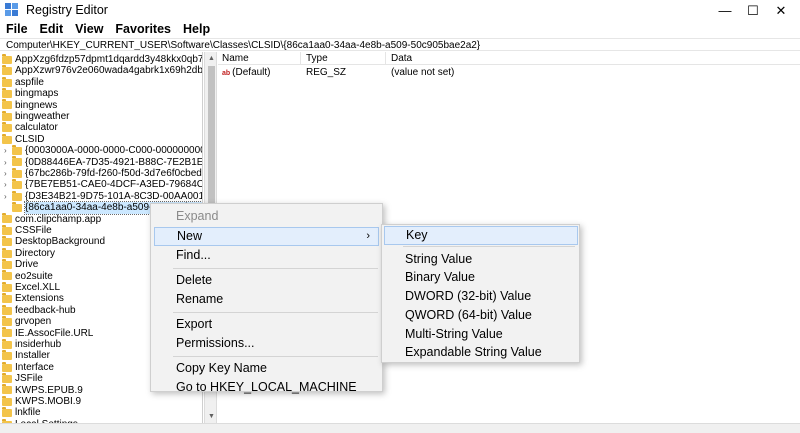  I want to click on submenu-item-label: Key, so click(417, 235).